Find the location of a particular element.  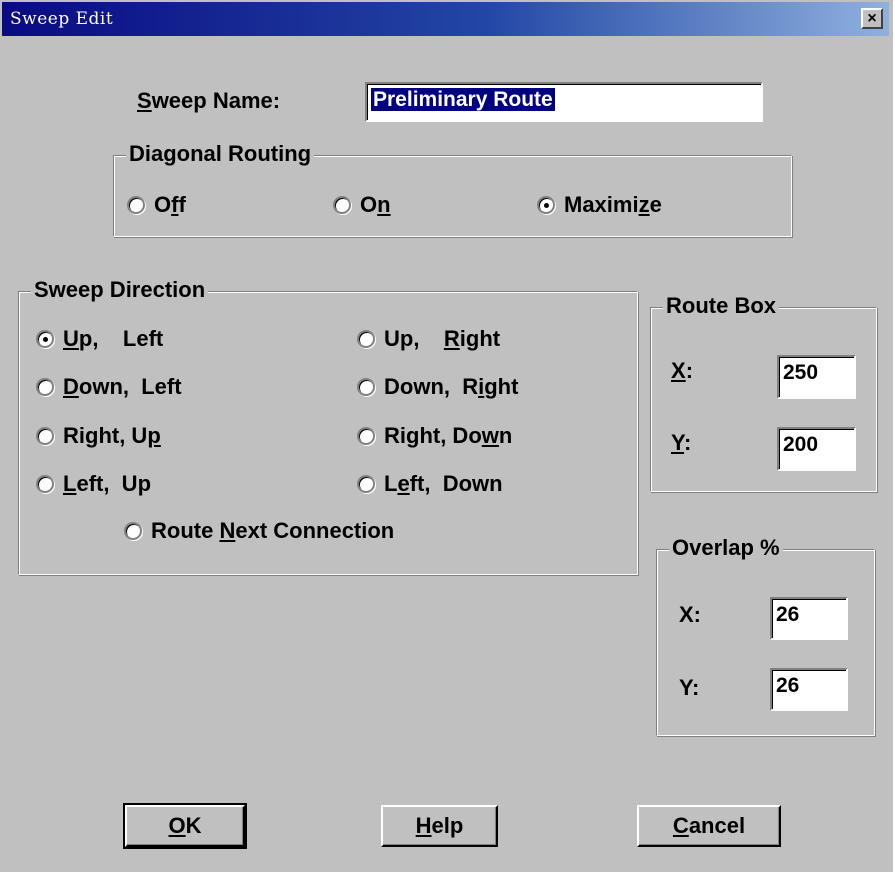

route-box-x-value: 250 is located at coordinates (801, 372).